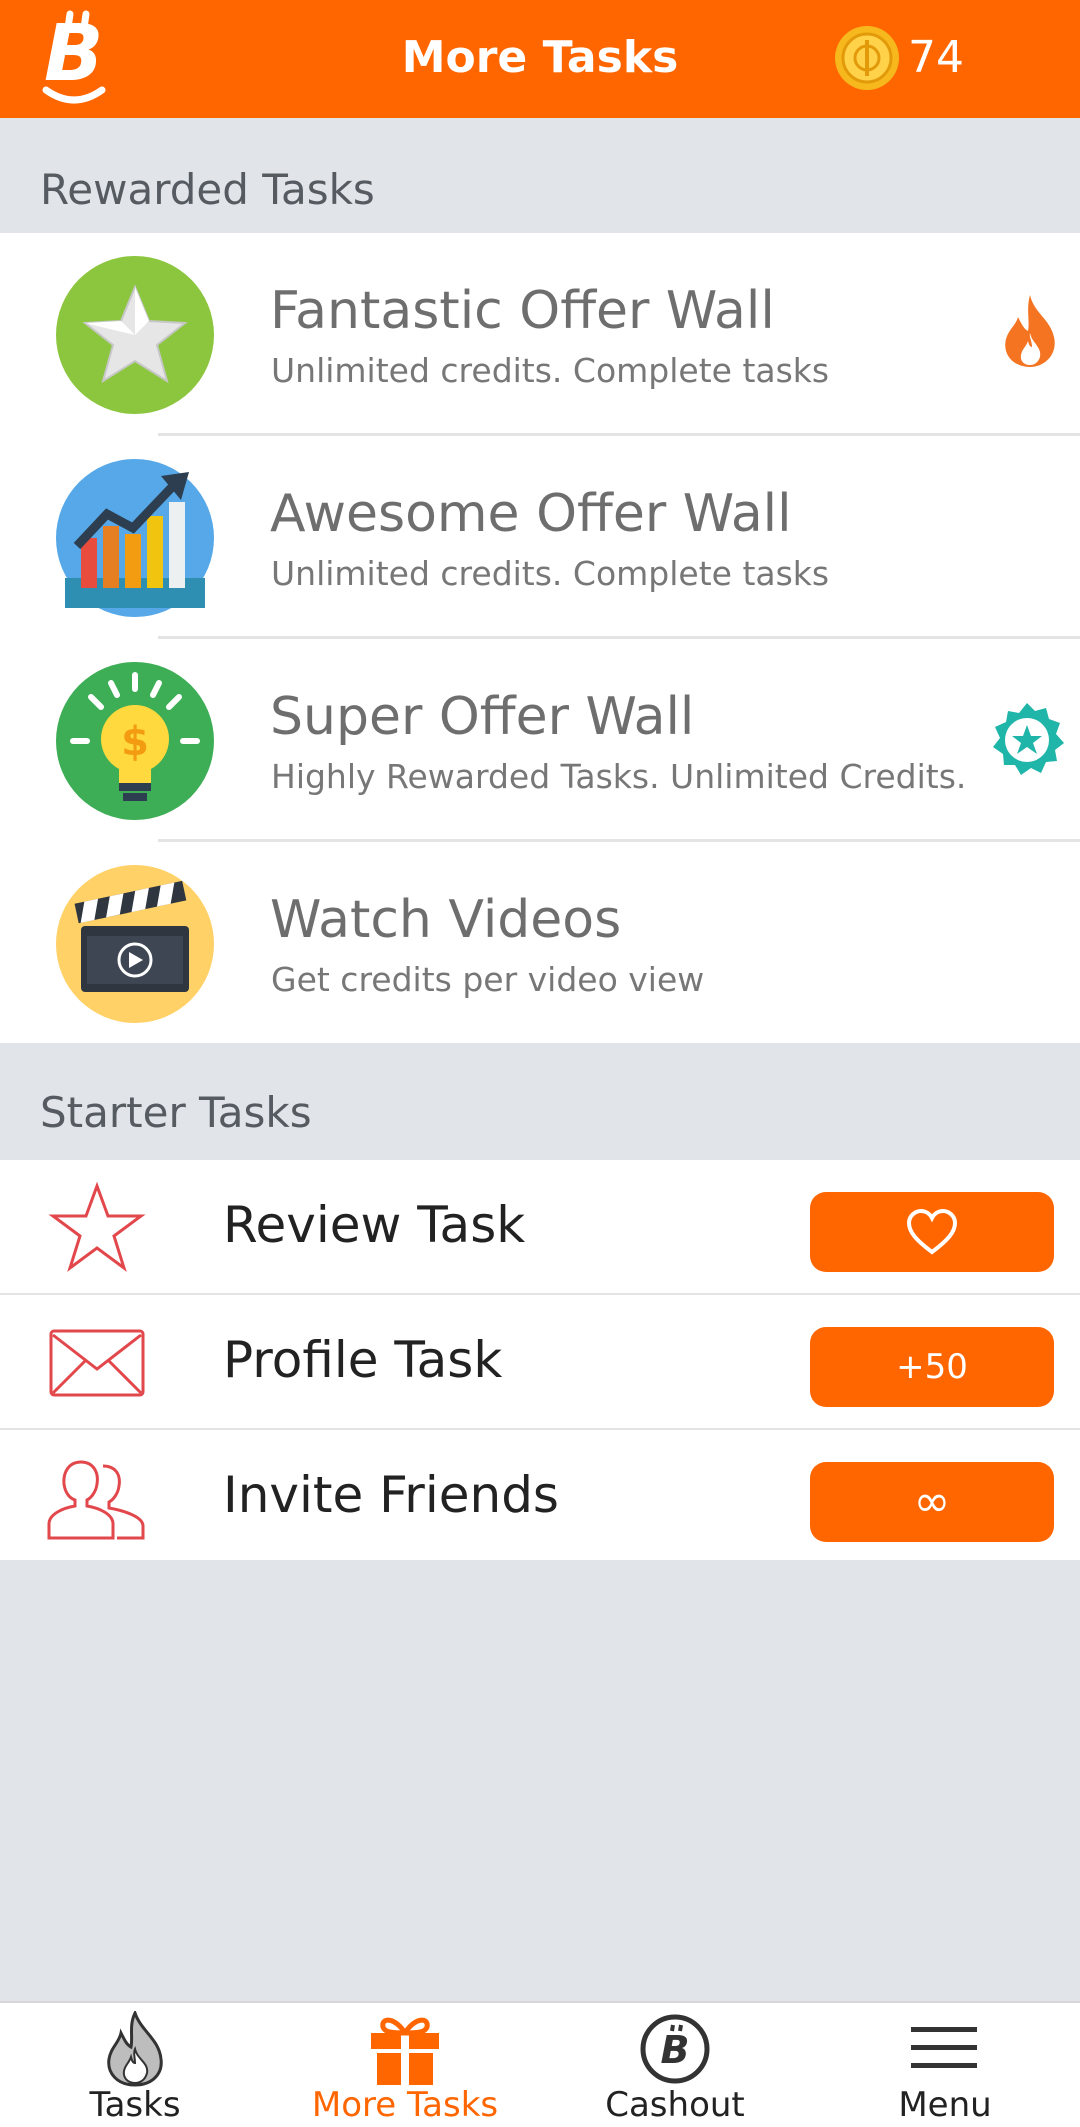 Image resolution: width=1080 pixels, height=2127 pixels. I want to click on section-heading-starter: Starter Tasks, so click(176, 1112).